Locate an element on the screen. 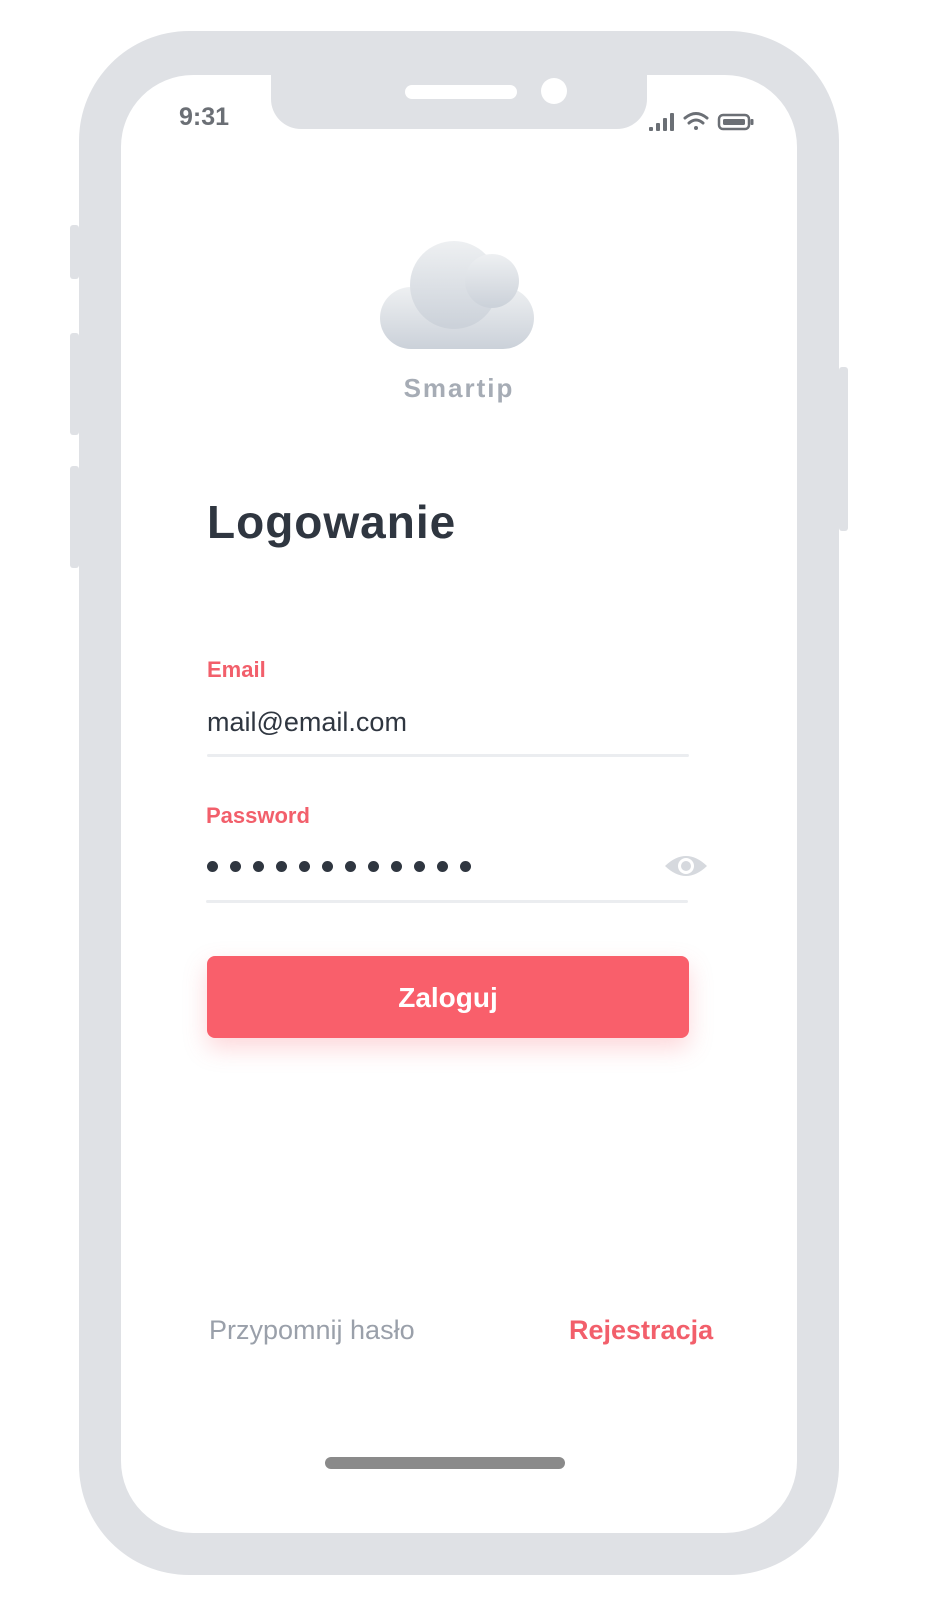  eye-icon is located at coordinates (686, 866).